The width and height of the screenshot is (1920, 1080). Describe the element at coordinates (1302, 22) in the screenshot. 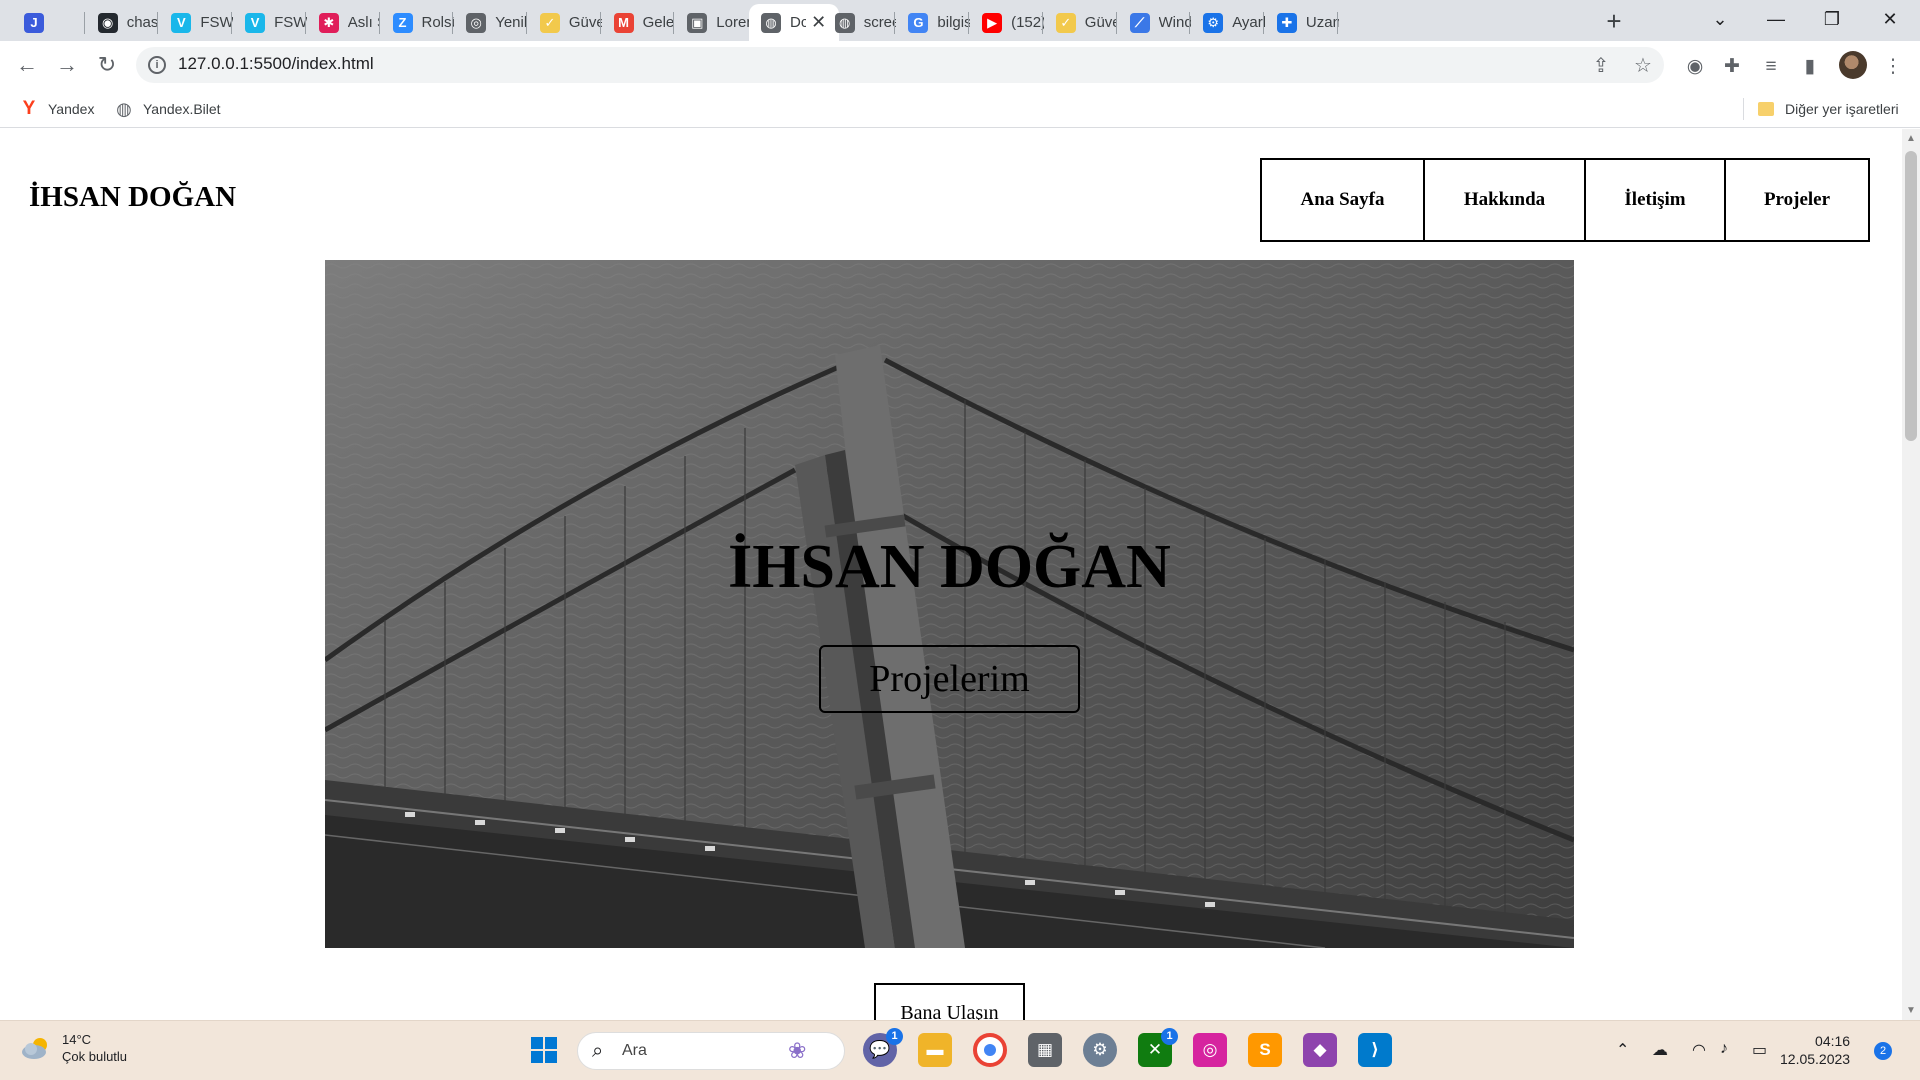

I see `browser-tab: ✚ Uzant` at that location.